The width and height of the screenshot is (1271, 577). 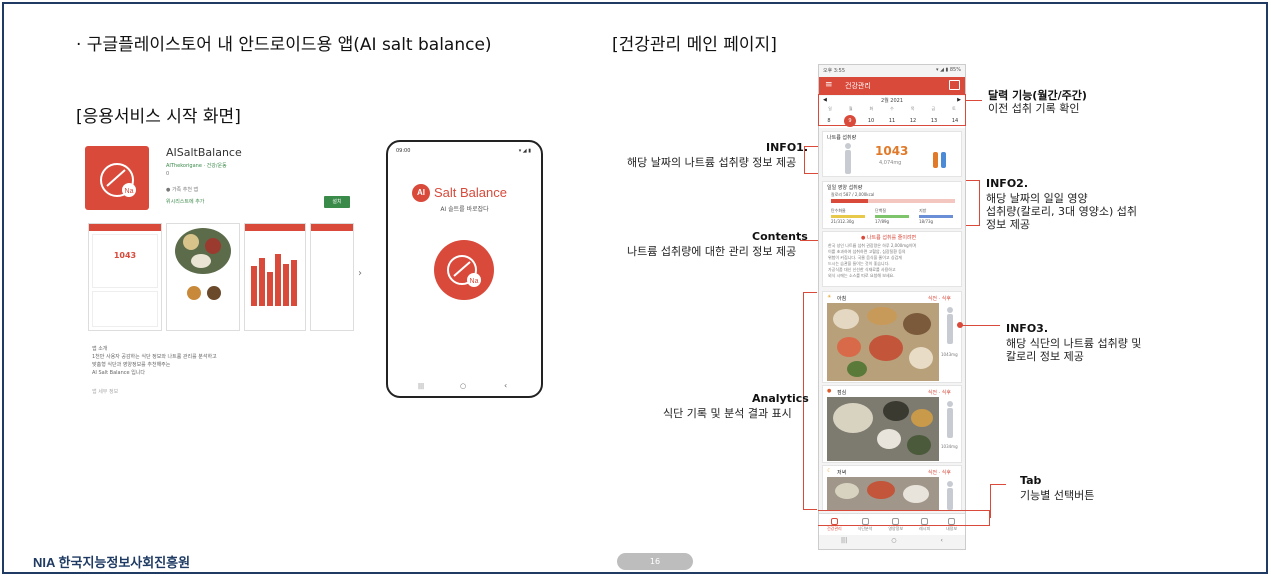 I want to click on calendar-highlight, so click(x=892, y=110).